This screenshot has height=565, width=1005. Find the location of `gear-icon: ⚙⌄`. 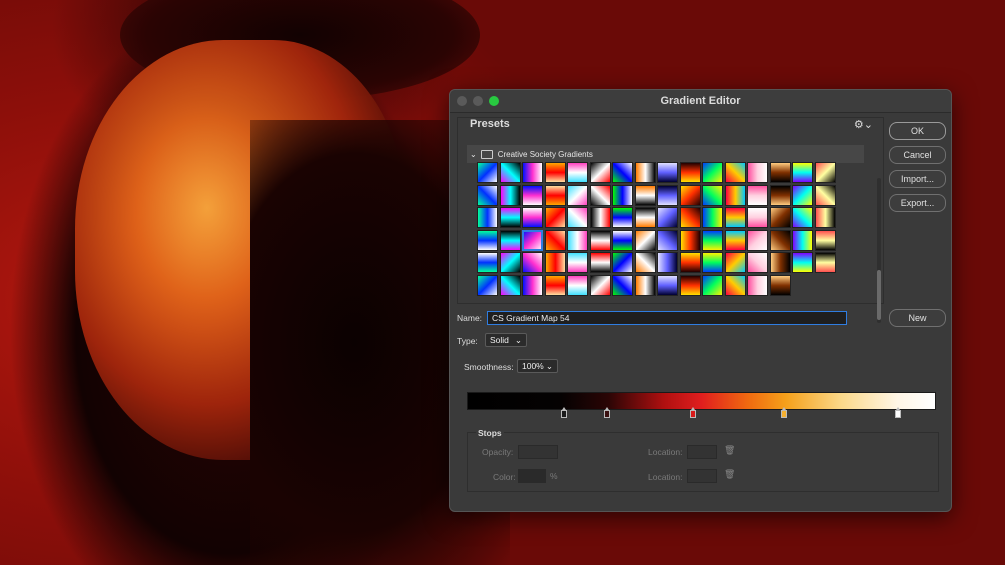

gear-icon: ⚙⌄ is located at coordinates (863, 124).